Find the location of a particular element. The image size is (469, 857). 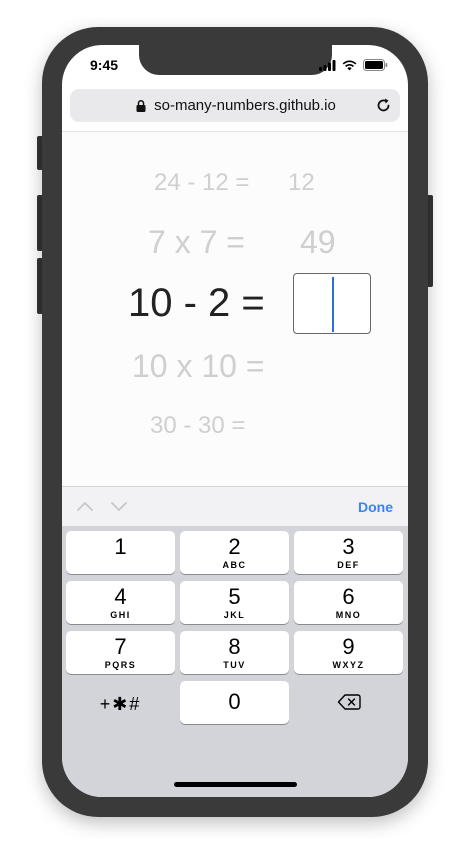

key-8: 8 TUV is located at coordinates (234, 652).